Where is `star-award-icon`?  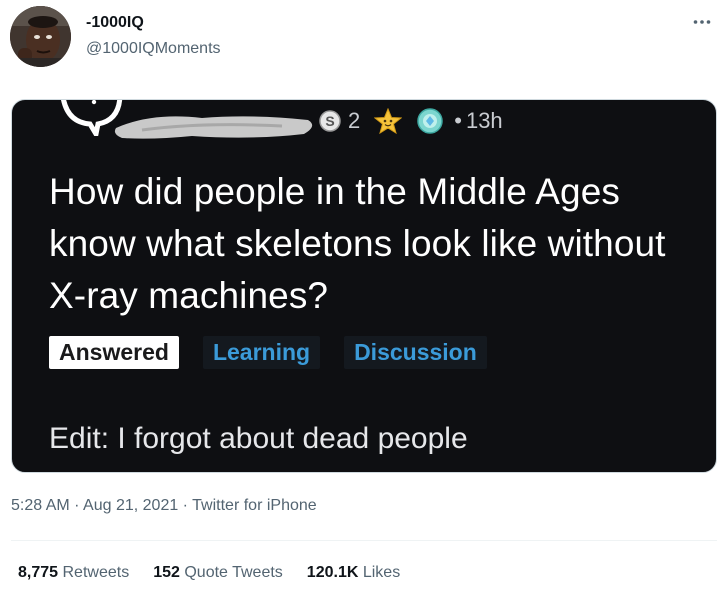
star-award-icon is located at coordinates (388, 121).